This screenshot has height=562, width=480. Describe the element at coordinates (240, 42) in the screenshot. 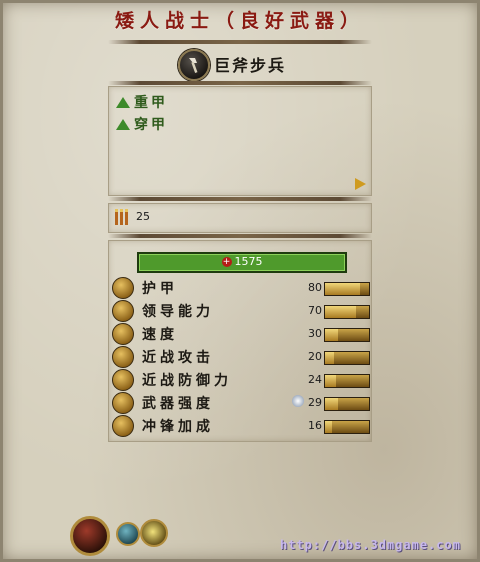

I see `title-divider` at that location.